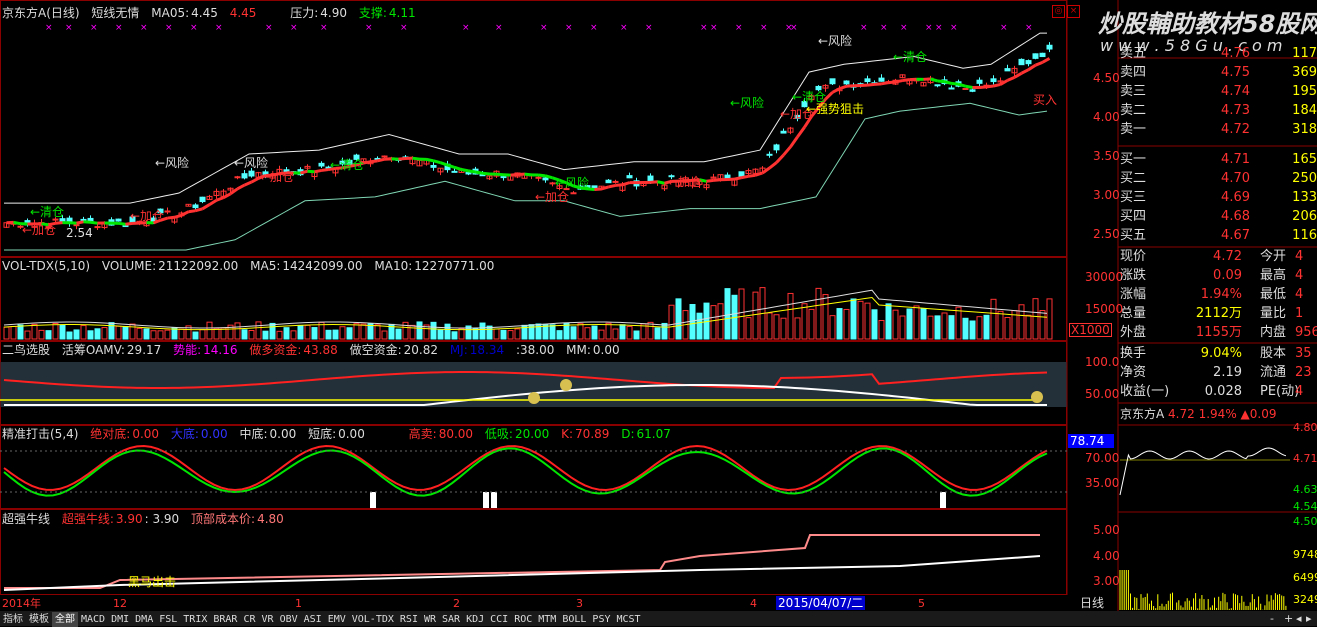 The height and width of the screenshot is (627, 1317). What do you see at coordinates (337, 619) in the screenshot?
I see `tab-emv: EMV` at bounding box center [337, 619].